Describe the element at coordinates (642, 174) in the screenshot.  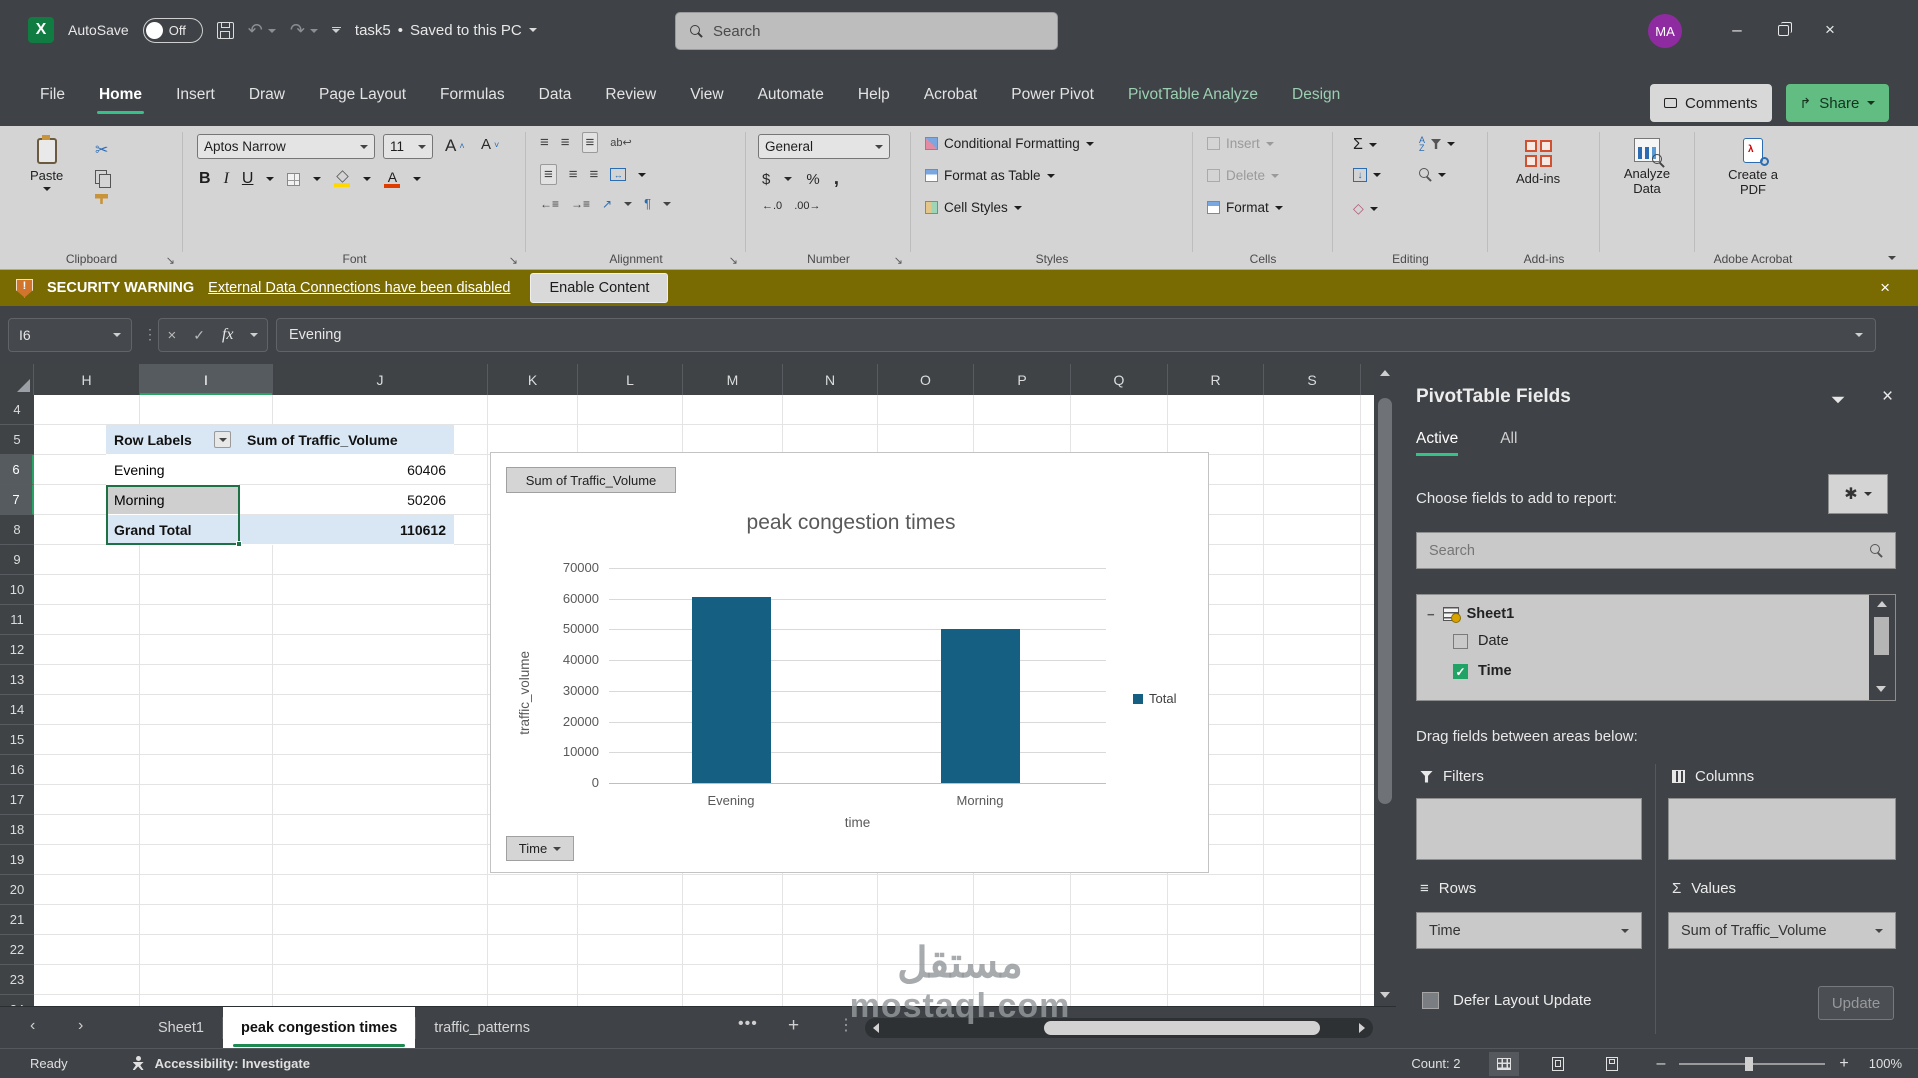
I see `merge-center-chevron` at that location.